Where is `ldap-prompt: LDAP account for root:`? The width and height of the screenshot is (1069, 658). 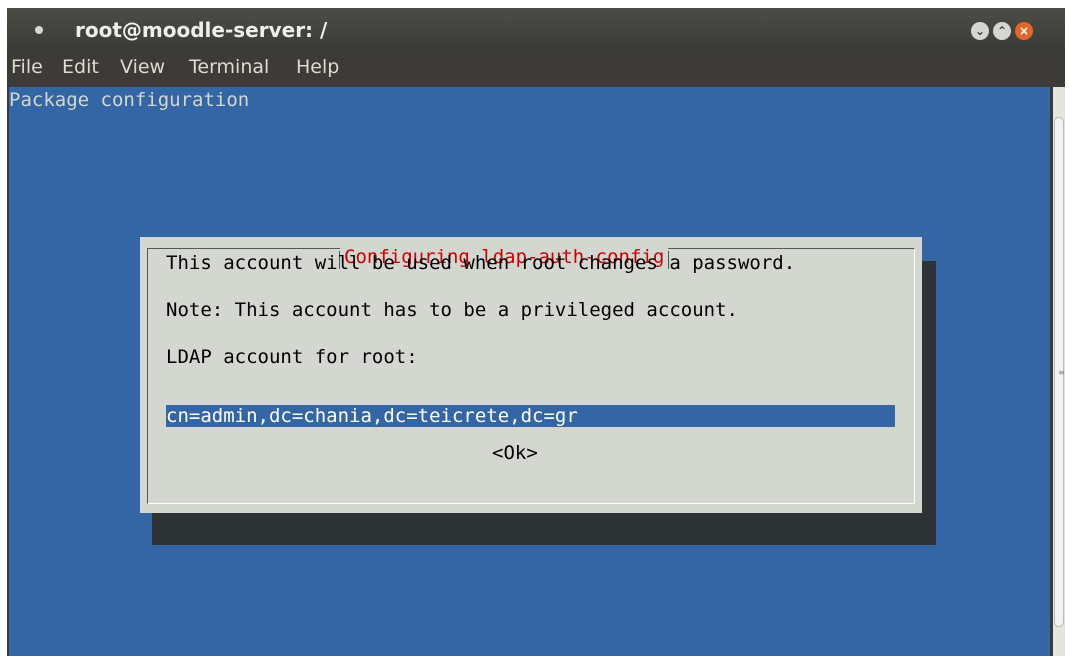 ldap-prompt: LDAP account for root: is located at coordinates (292, 357).